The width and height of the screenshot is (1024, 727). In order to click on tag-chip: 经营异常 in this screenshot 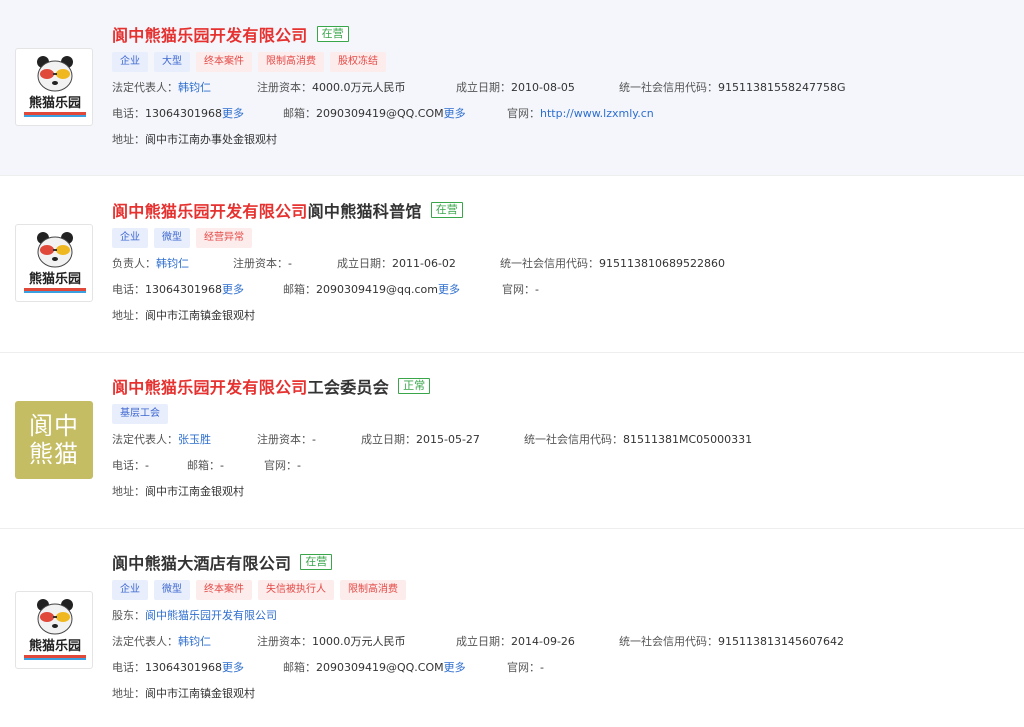, I will do `click(224, 238)`.